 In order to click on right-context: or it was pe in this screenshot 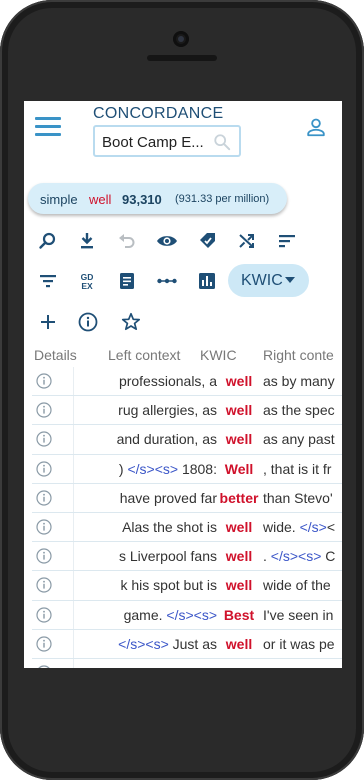, I will do `click(299, 643)`.